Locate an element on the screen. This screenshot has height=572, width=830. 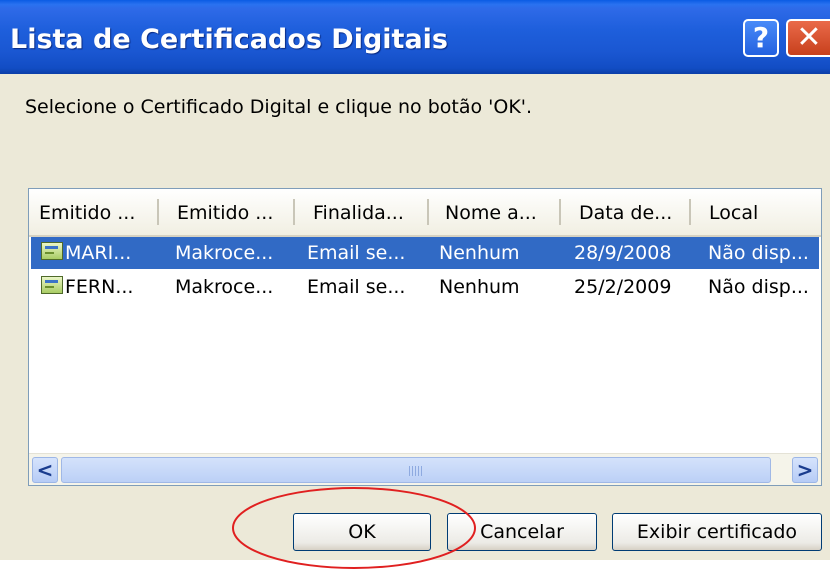
help-button: ? is located at coordinates (761, 38).